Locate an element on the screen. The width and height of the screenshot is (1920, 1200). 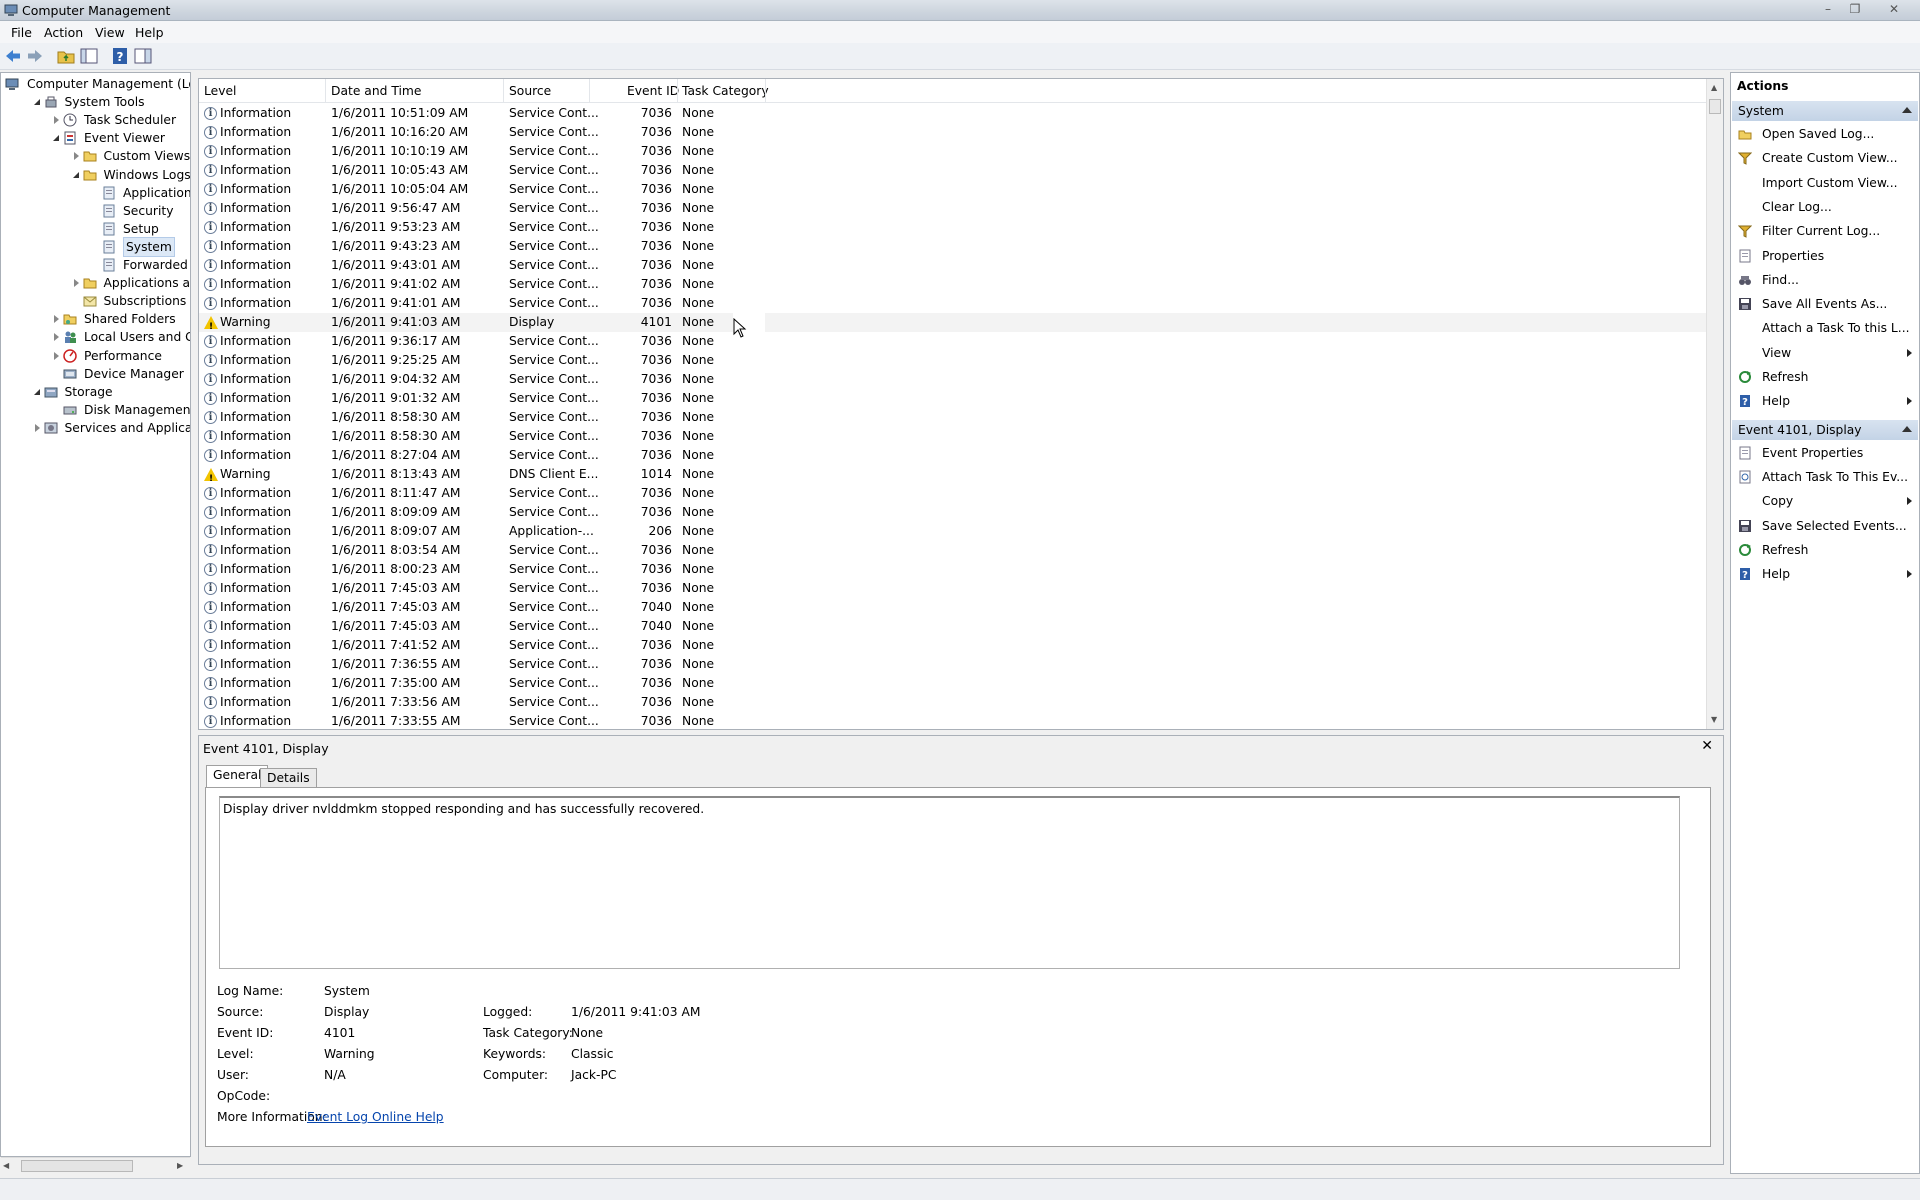
column-source: Source is located at coordinates (530, 91).